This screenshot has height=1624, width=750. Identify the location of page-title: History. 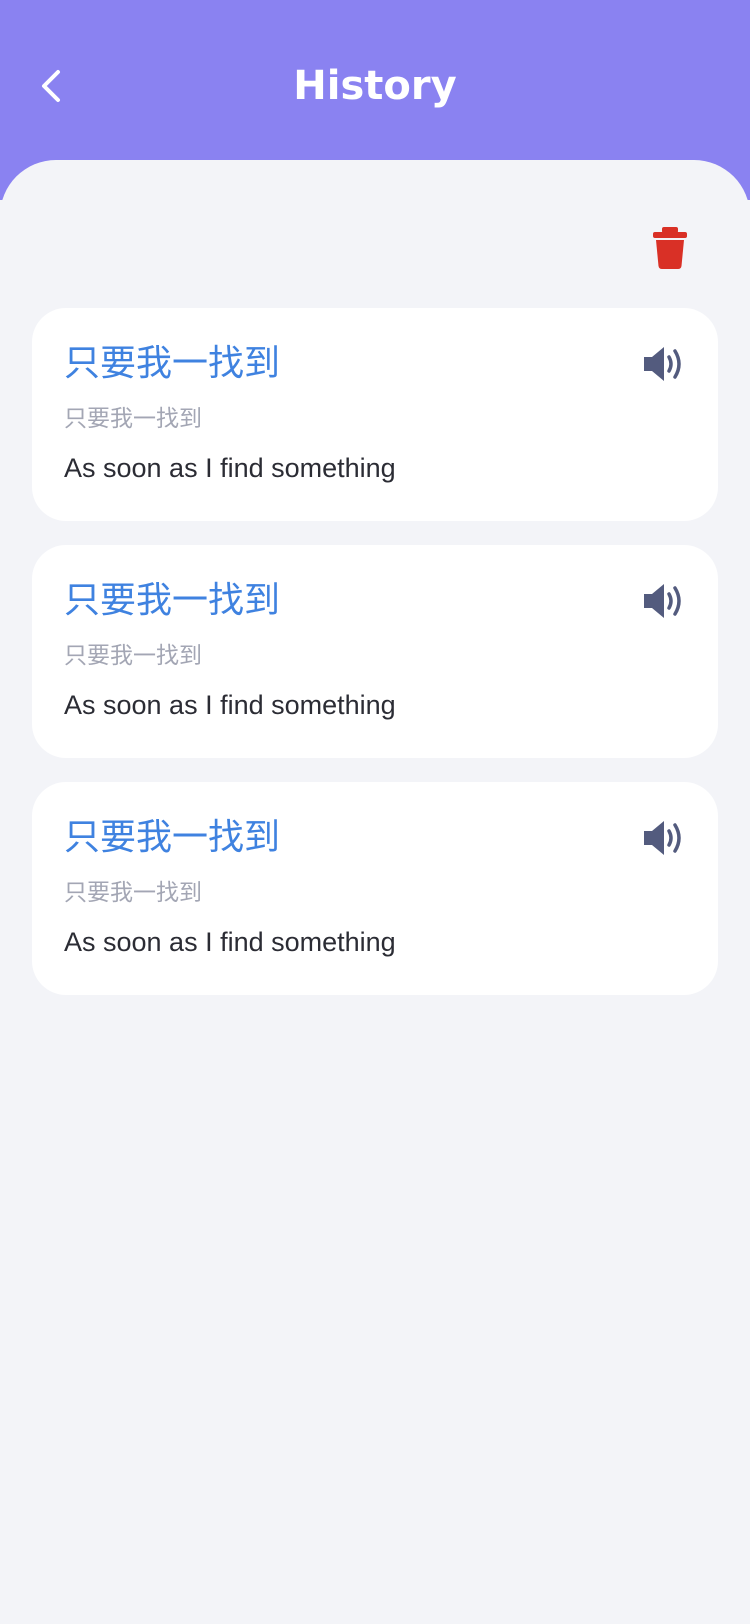
(375, 86).